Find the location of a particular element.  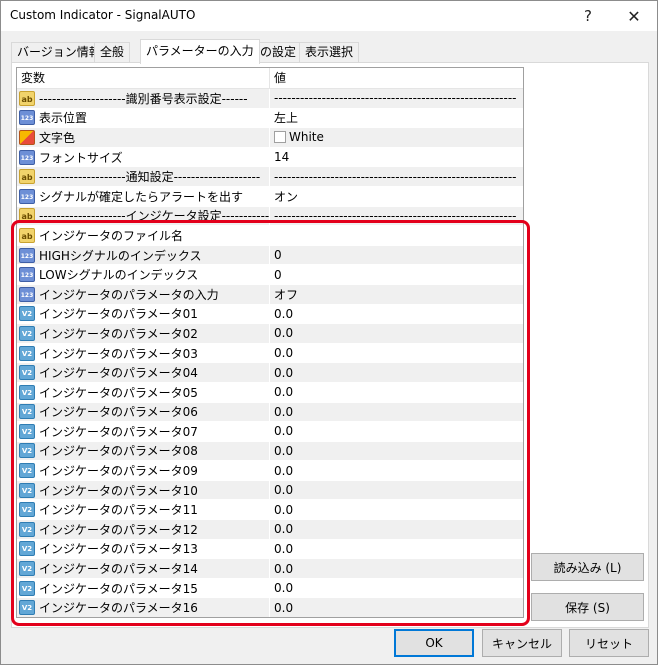

value-cell: 14 is located at coordinates (396, 157).